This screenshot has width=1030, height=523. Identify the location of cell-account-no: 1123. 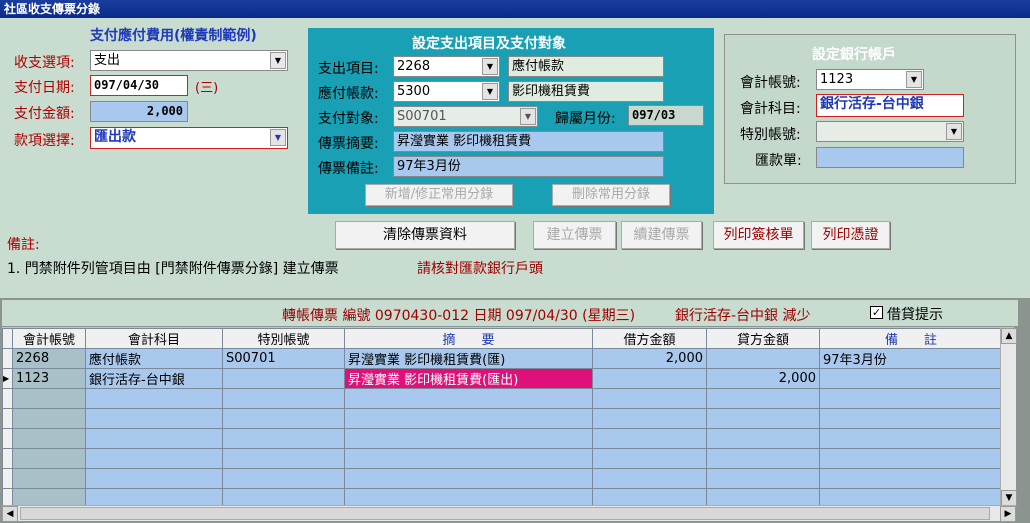
(49, 378).